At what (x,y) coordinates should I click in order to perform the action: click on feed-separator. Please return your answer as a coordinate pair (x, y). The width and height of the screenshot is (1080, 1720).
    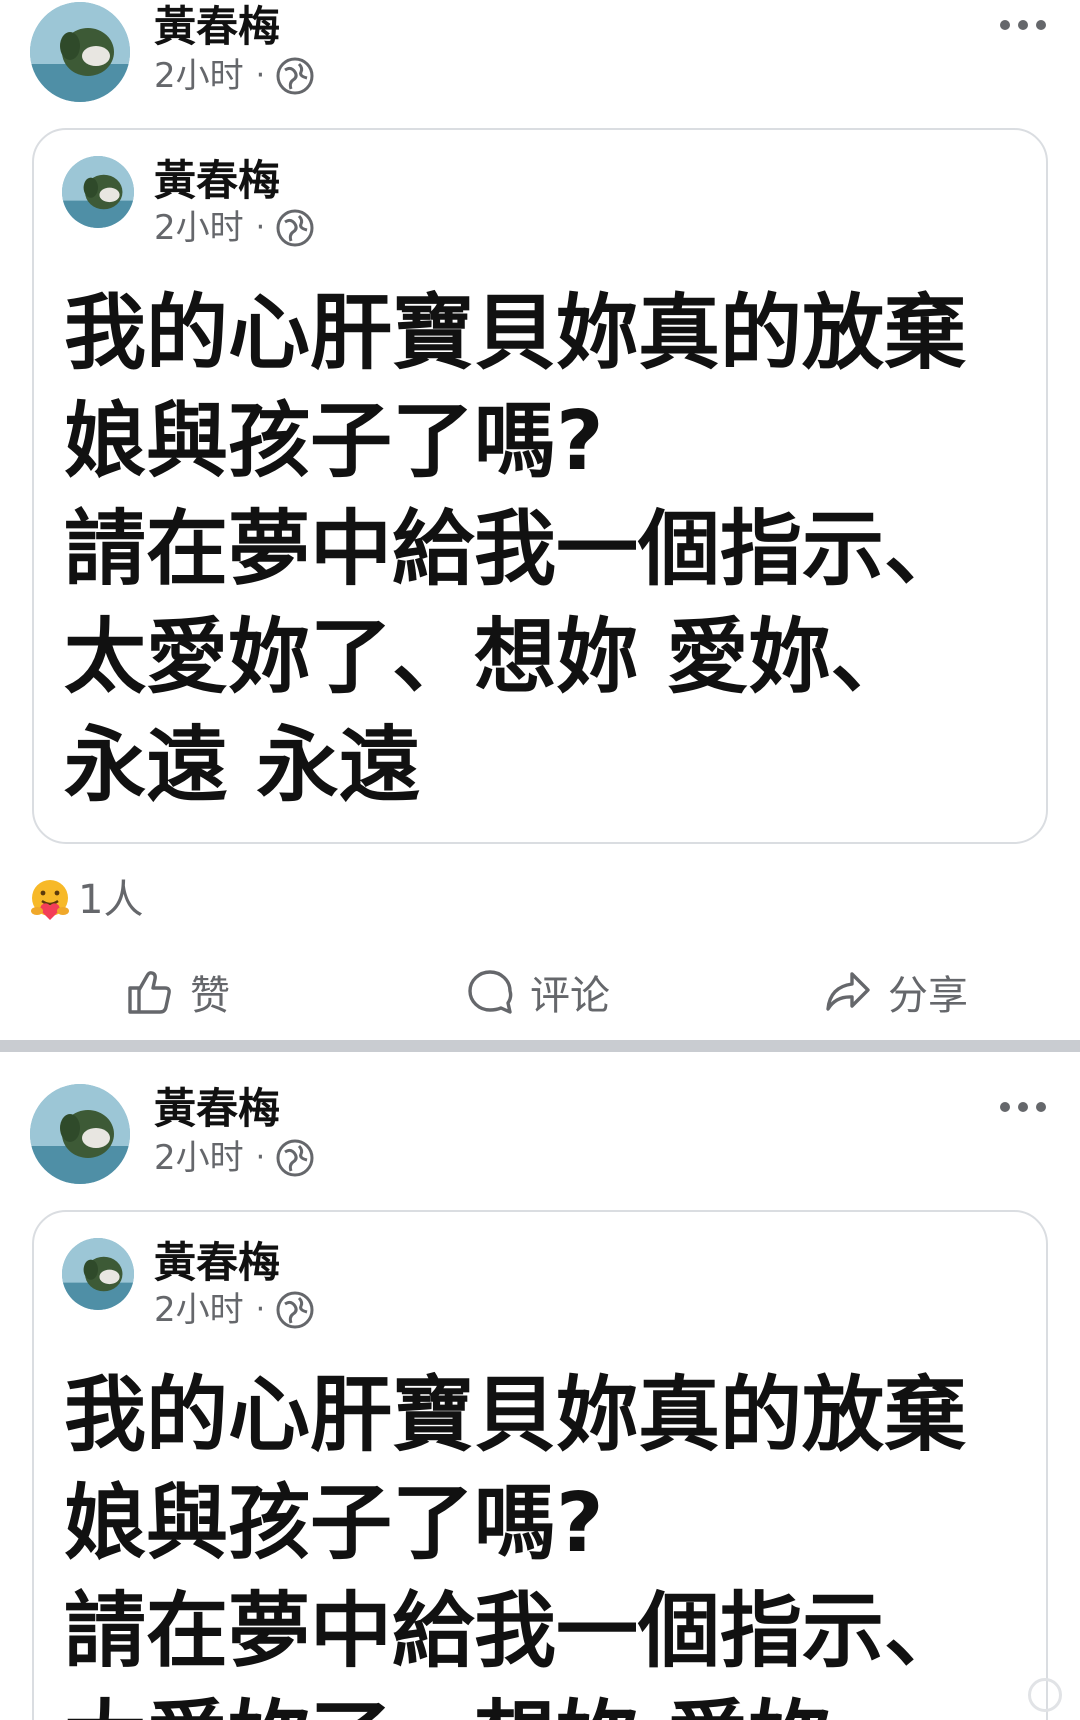
    Looking at the image, I should click on (540, 1046).